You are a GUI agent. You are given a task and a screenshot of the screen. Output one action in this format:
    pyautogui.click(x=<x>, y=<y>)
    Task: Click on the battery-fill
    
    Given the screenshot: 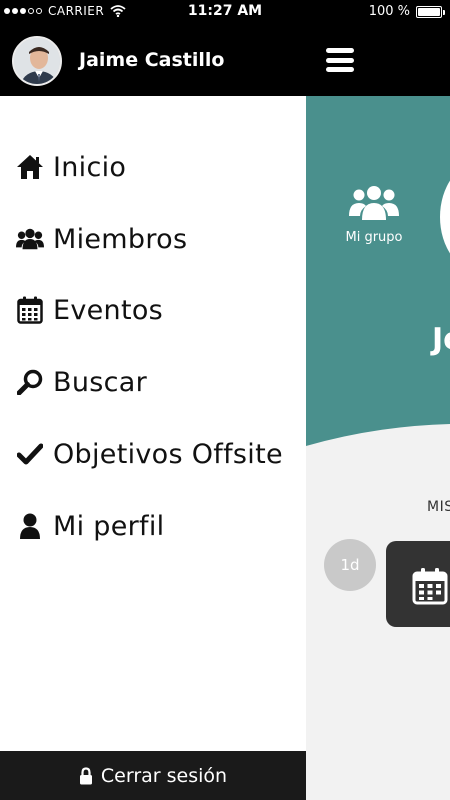 What is the action you would take?
    pyautogui.click(x=429, y=11)
    